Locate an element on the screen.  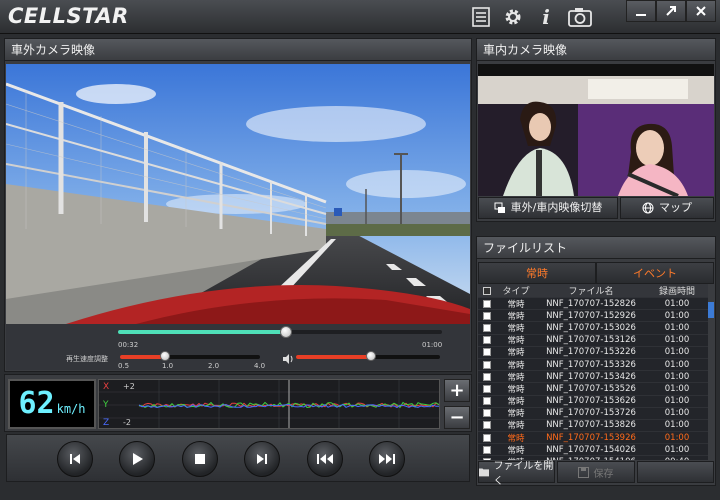
switch-icon is located at coordinates (499, 207).